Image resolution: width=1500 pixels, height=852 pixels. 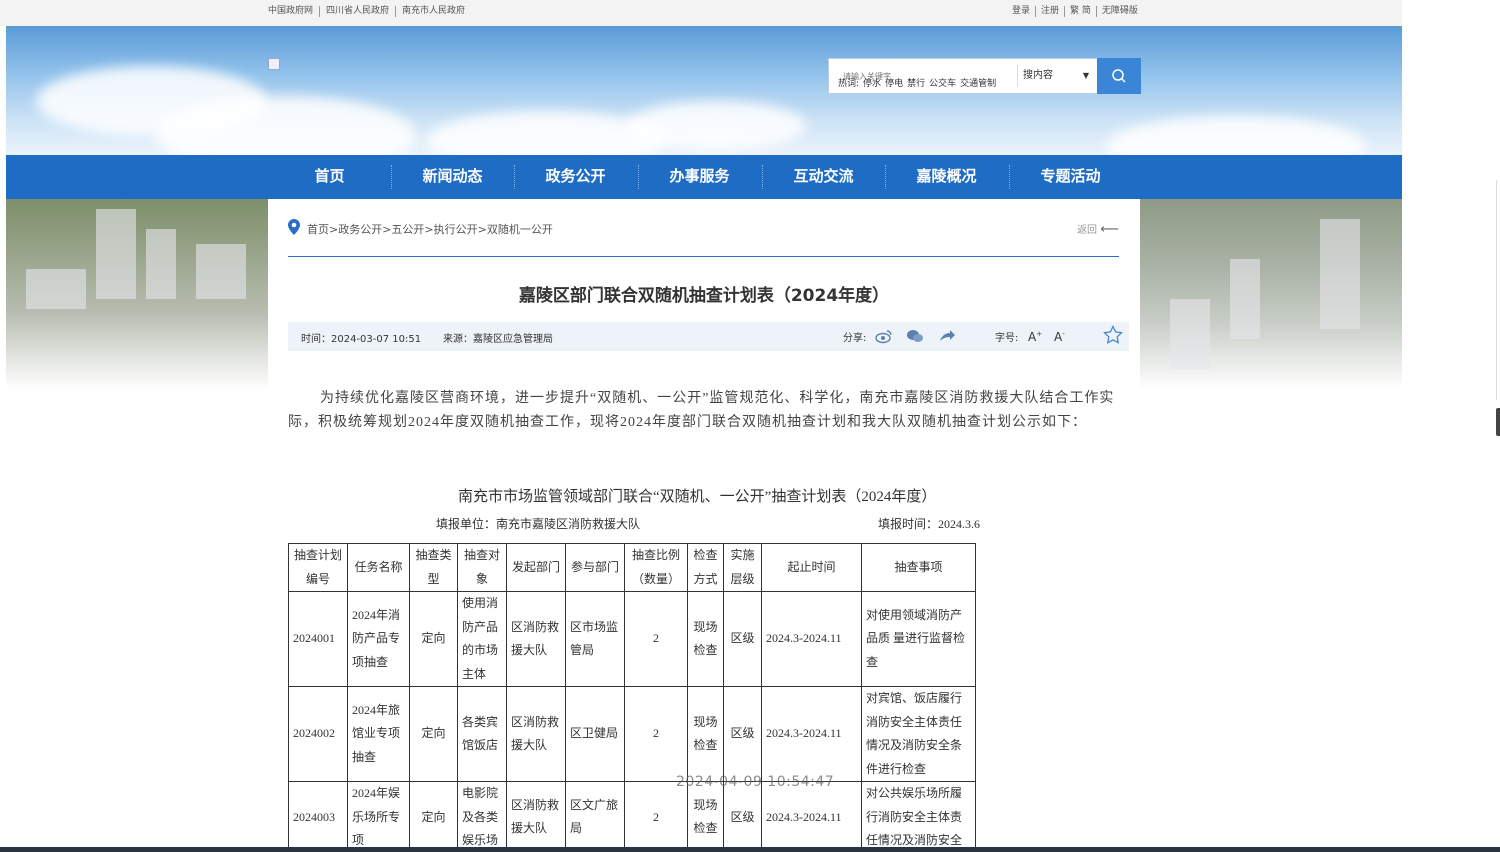 What do you see at coordinates (329, 177) in the screenshot?
I see `nav-home: 首页` at bounding box center [329, 177].